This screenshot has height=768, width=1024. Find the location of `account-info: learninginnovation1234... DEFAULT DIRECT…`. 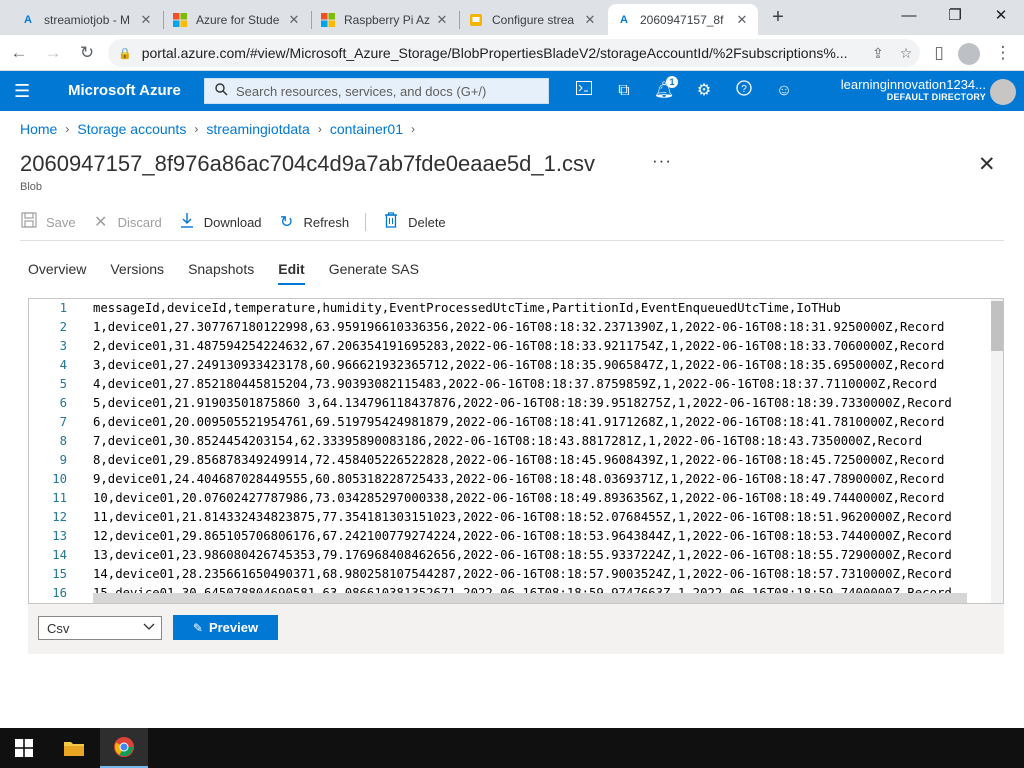

account-info: learninginnovation1234... DEFAULT DIRECT… is located at coordinates (905, 89).